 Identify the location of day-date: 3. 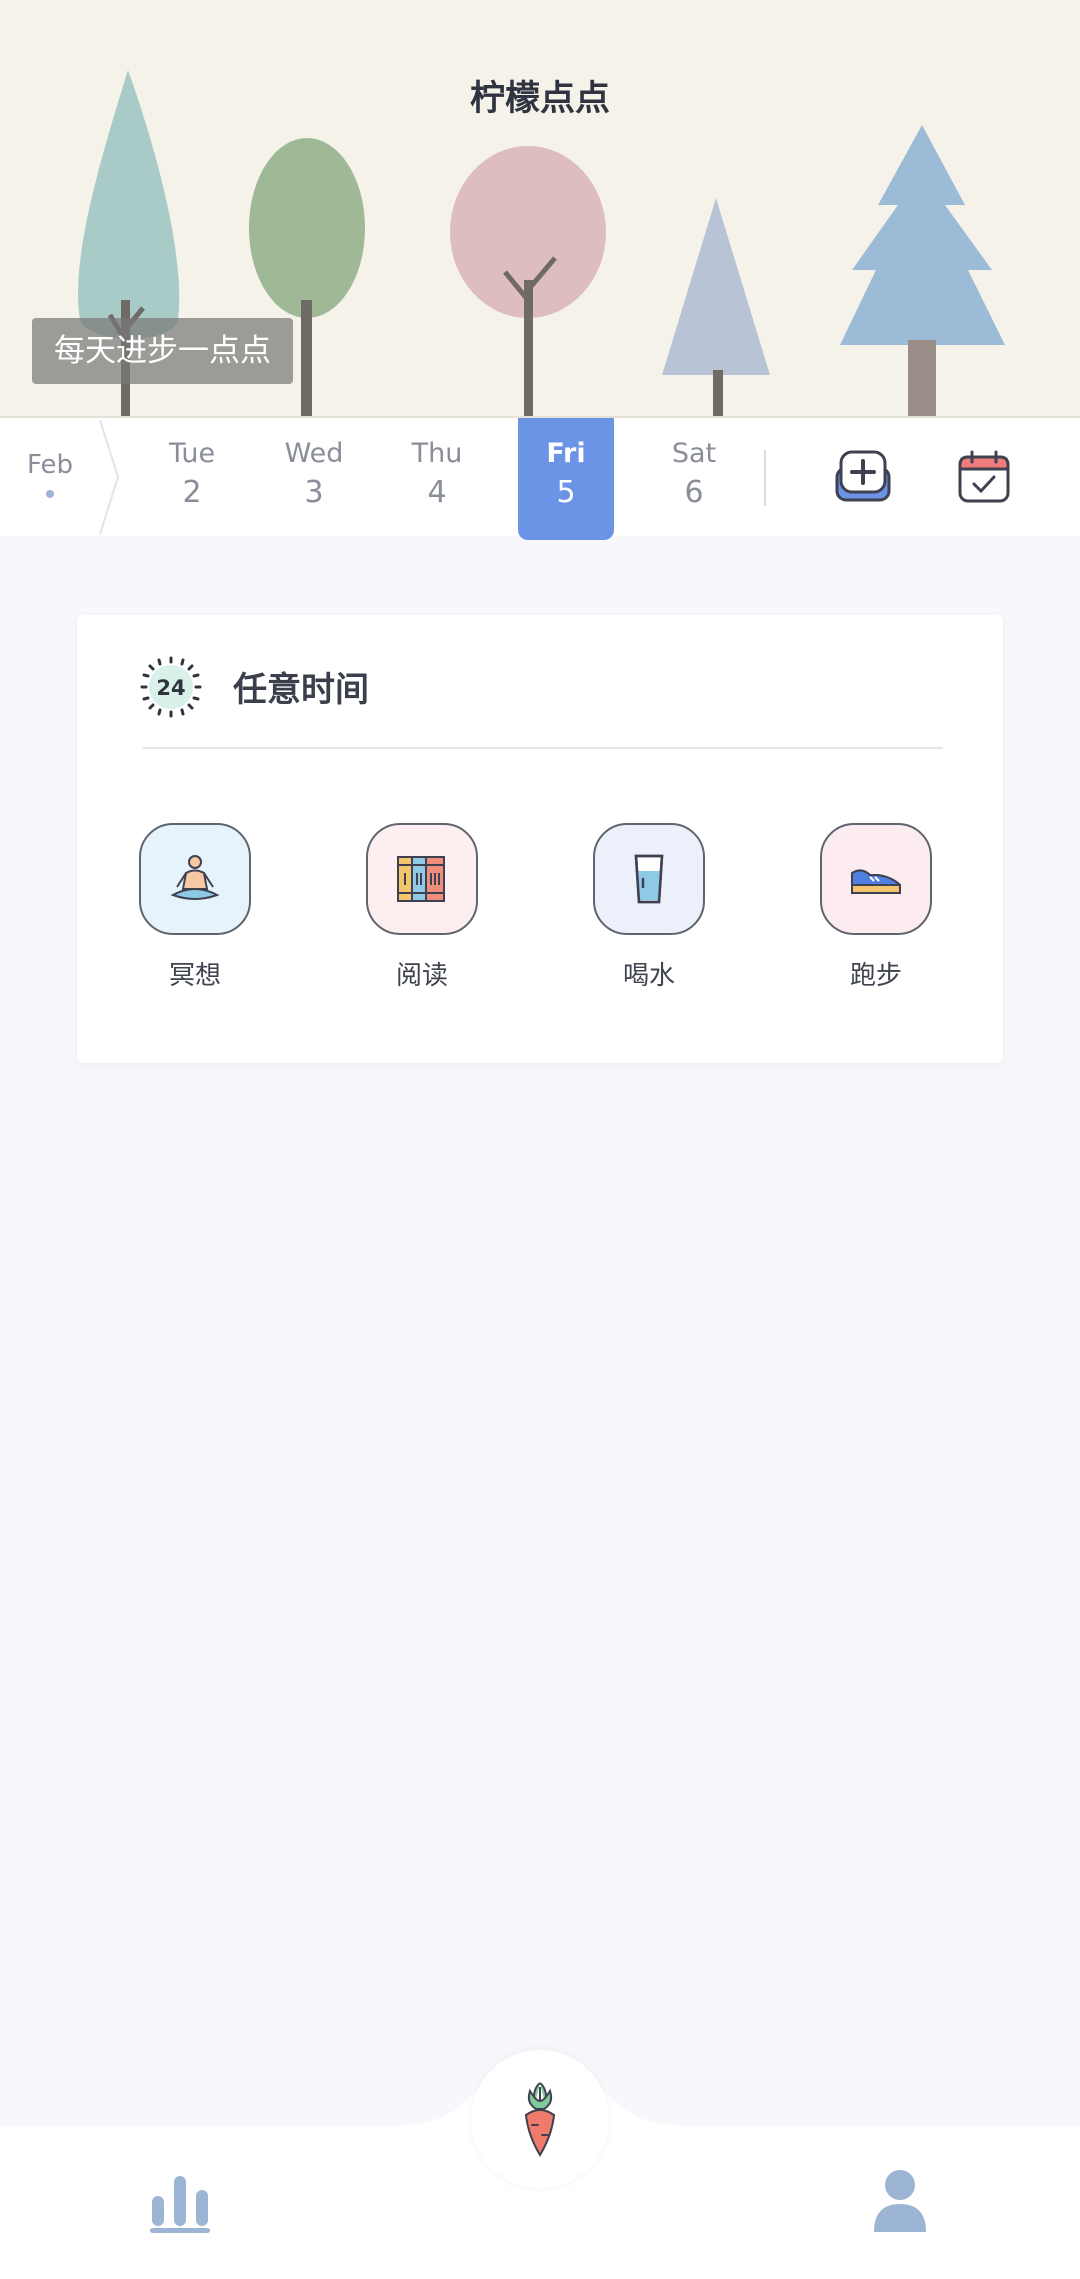
(314, 492).